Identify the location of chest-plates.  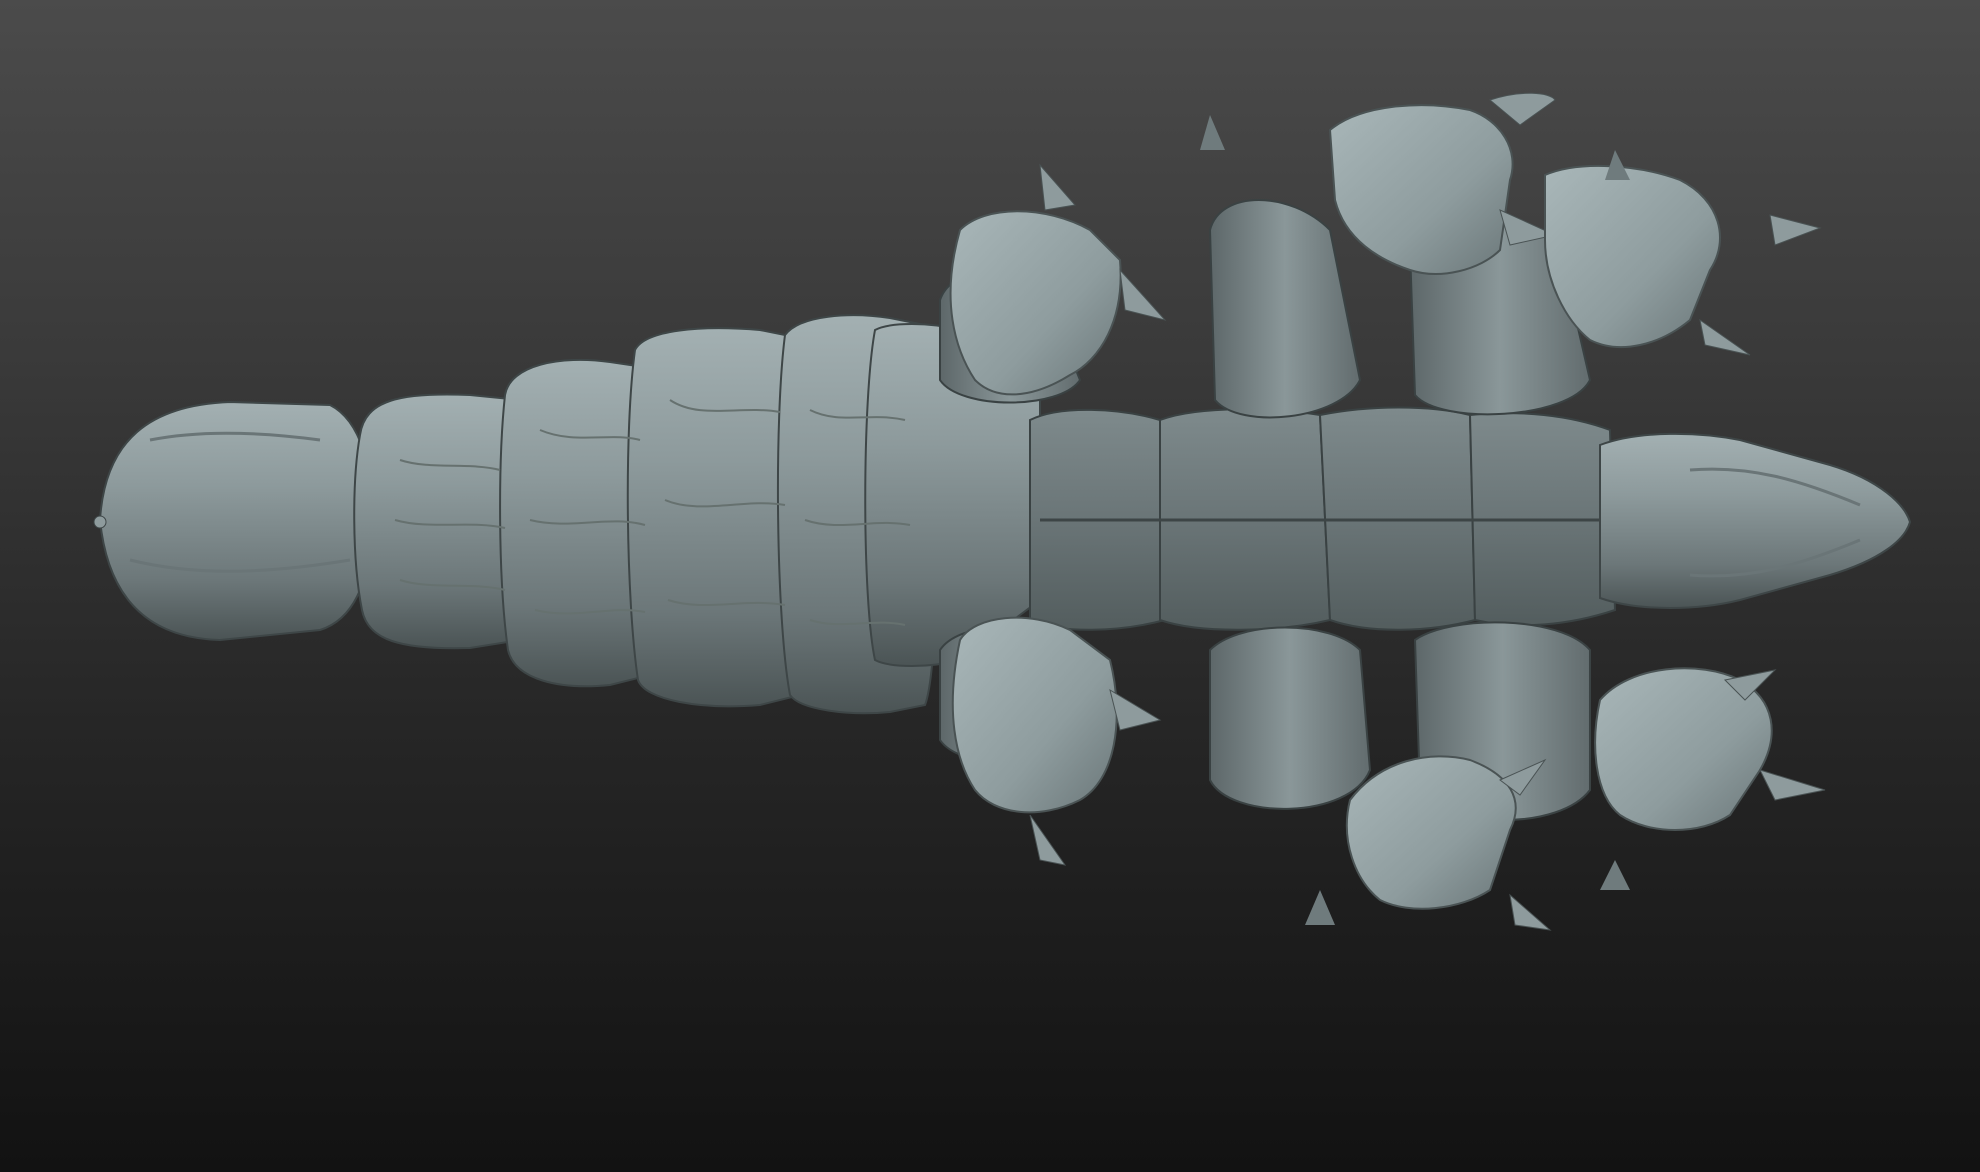
(1323, 518).